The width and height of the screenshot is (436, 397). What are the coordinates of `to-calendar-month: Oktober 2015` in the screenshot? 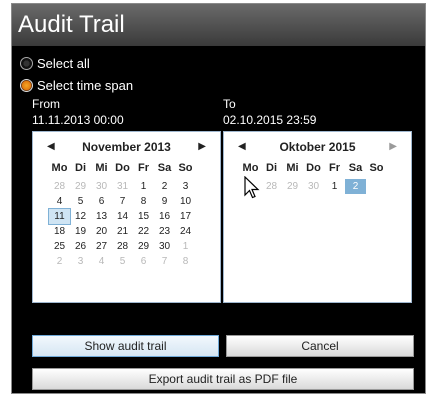 It's located at (317, 147).